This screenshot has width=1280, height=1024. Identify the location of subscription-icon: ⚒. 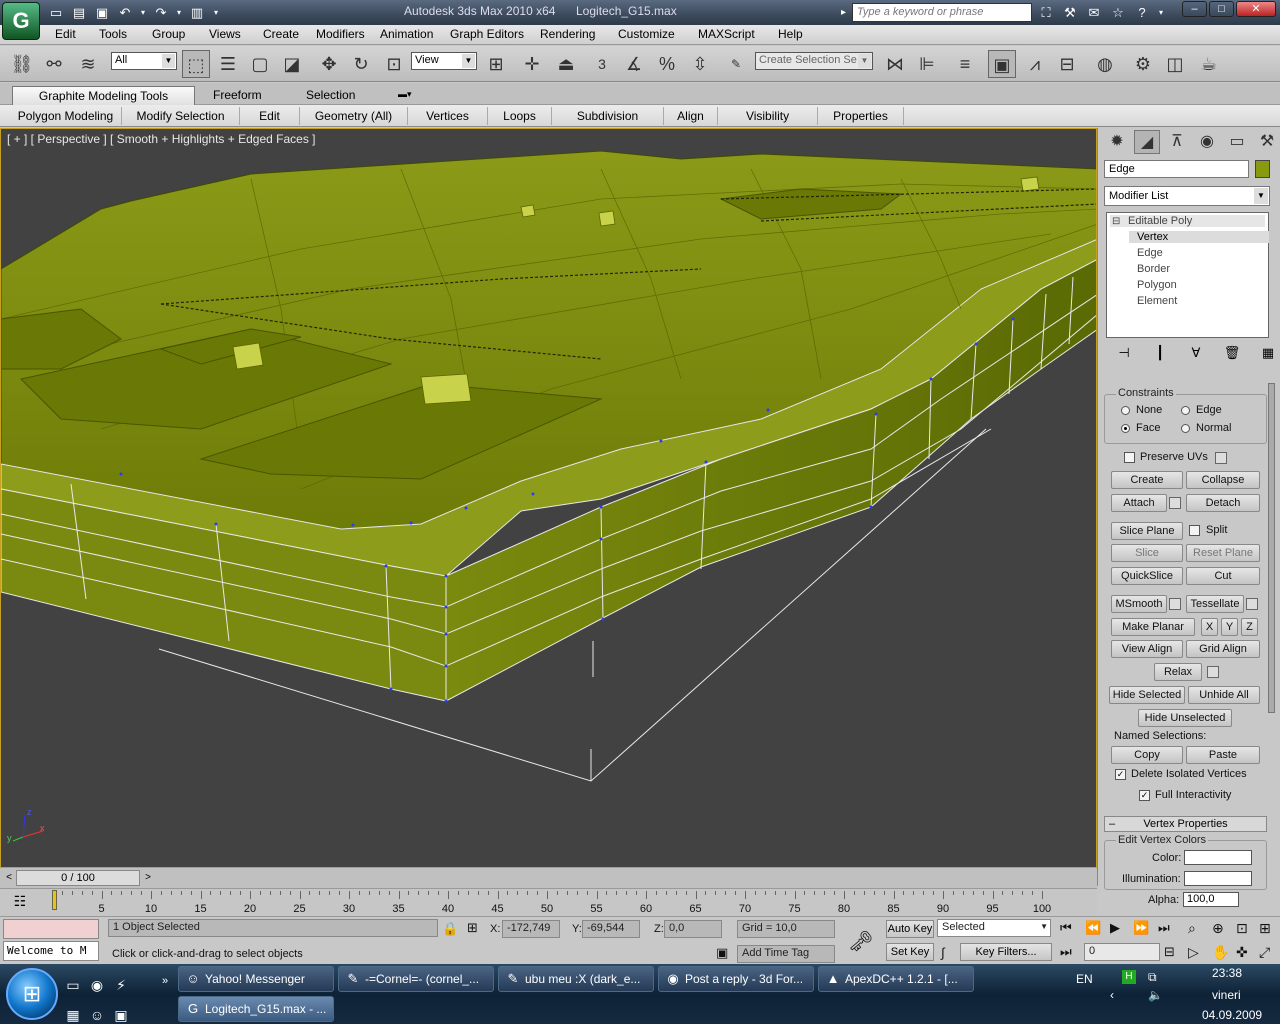
(1070, 12).